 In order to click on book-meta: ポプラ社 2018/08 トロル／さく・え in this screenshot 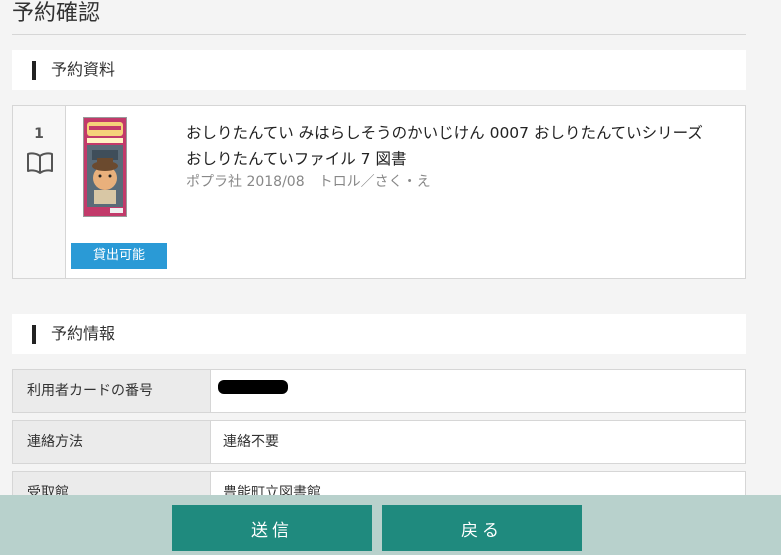, I will do `click(308, 182)`.